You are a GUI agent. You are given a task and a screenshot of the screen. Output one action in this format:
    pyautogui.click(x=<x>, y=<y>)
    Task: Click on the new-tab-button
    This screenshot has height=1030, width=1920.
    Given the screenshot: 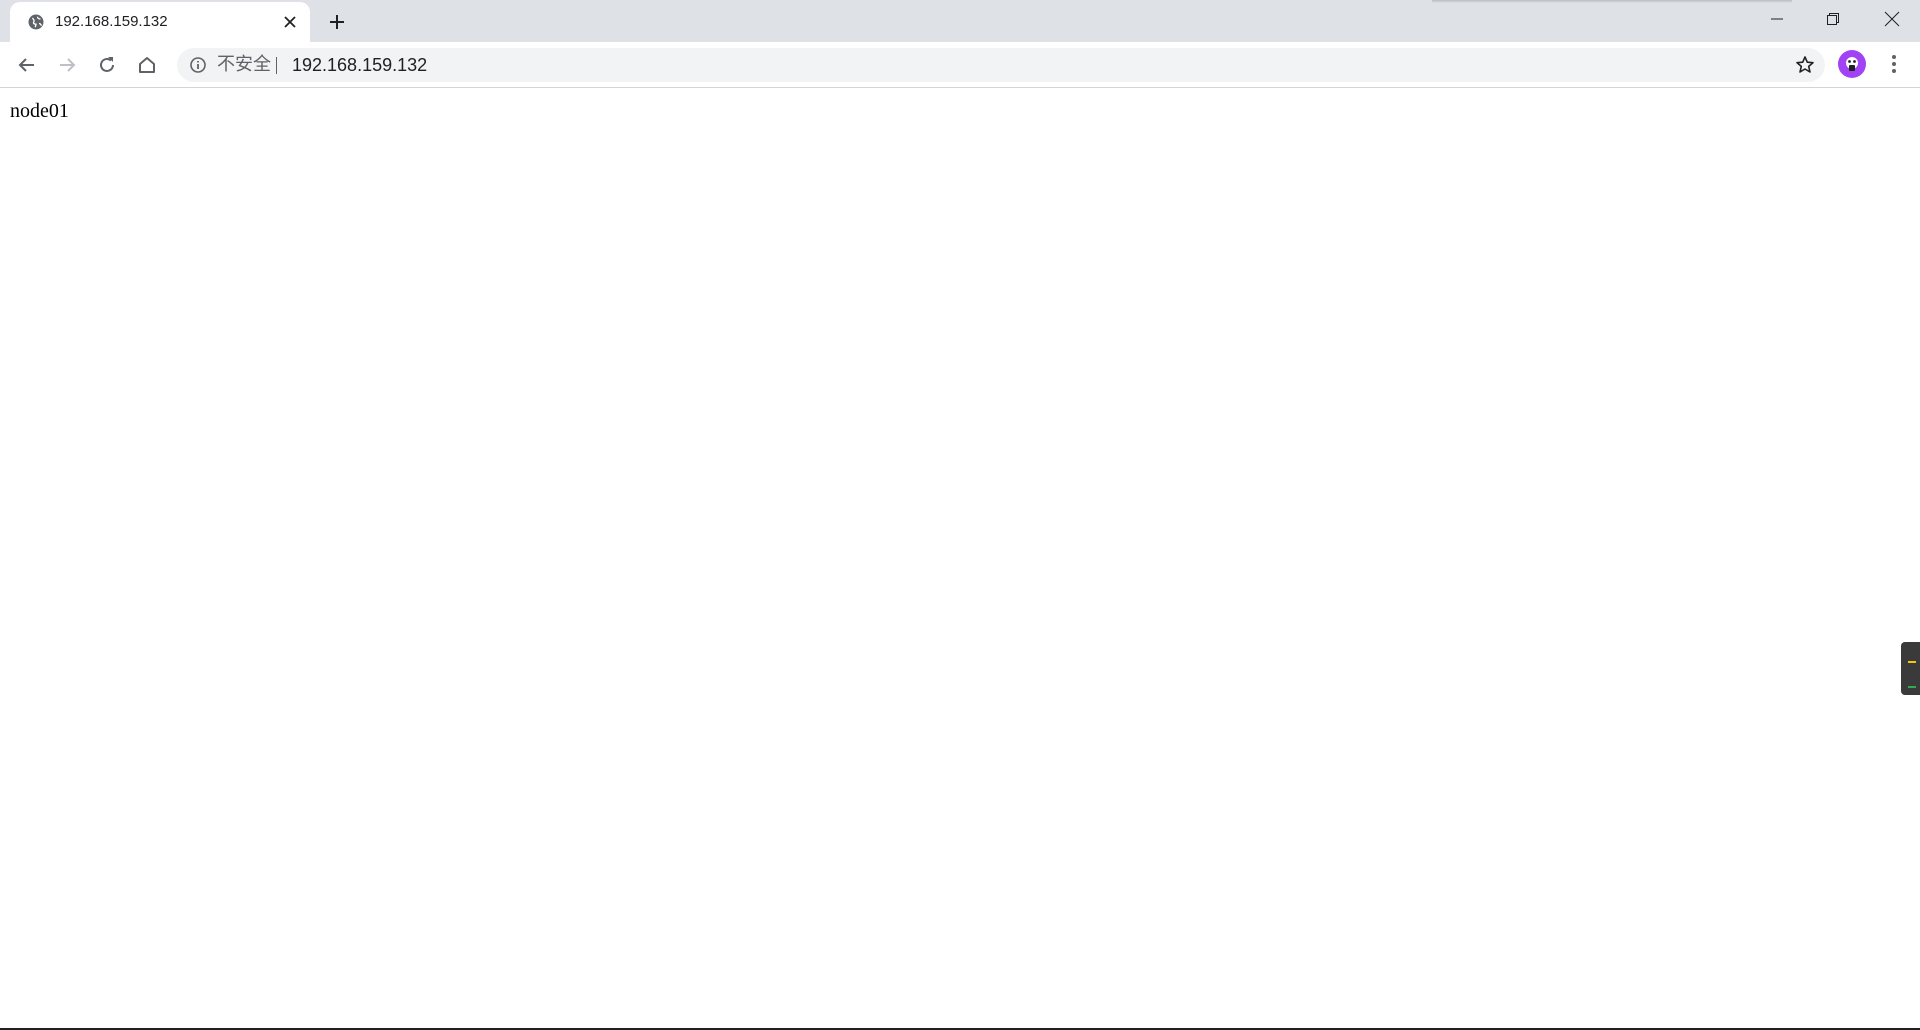 What is the action you would take?
    pyautogui.click(x=337, y=22)
    